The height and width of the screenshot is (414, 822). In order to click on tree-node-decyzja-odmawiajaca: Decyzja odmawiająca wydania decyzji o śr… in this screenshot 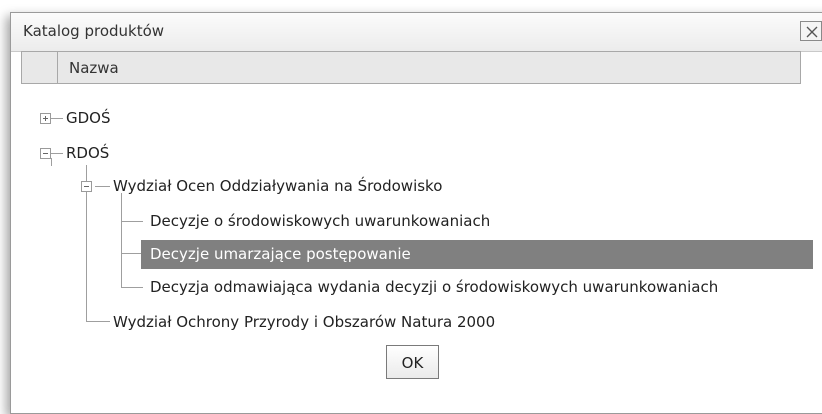, I will do `click(434, 287)`.